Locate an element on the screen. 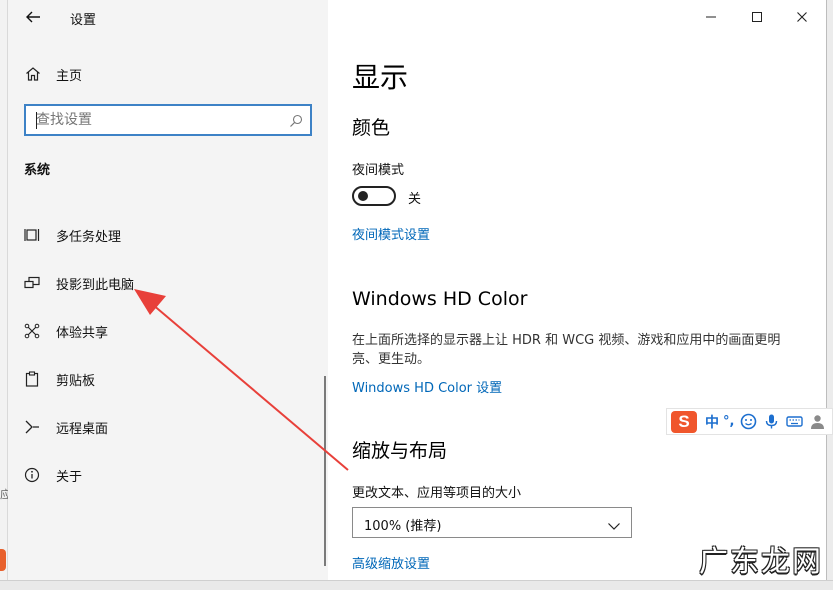  sidebar-item-multitasking: 多任务处理 is located at coordinates (72, 235).